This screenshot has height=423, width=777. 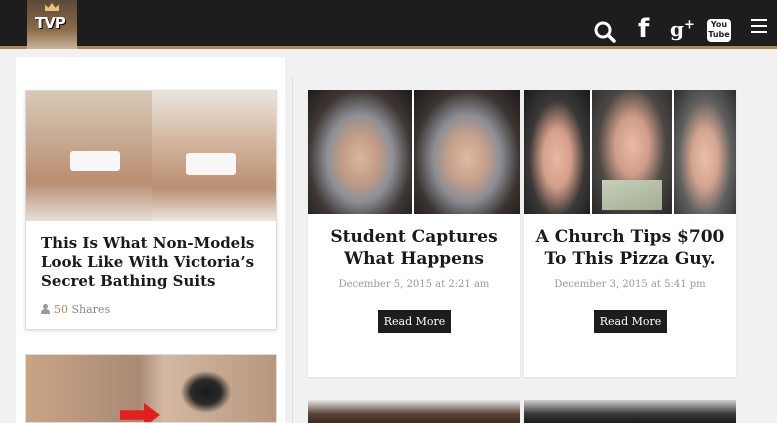 I want to click on cash-image, so click(x=632, y=195).